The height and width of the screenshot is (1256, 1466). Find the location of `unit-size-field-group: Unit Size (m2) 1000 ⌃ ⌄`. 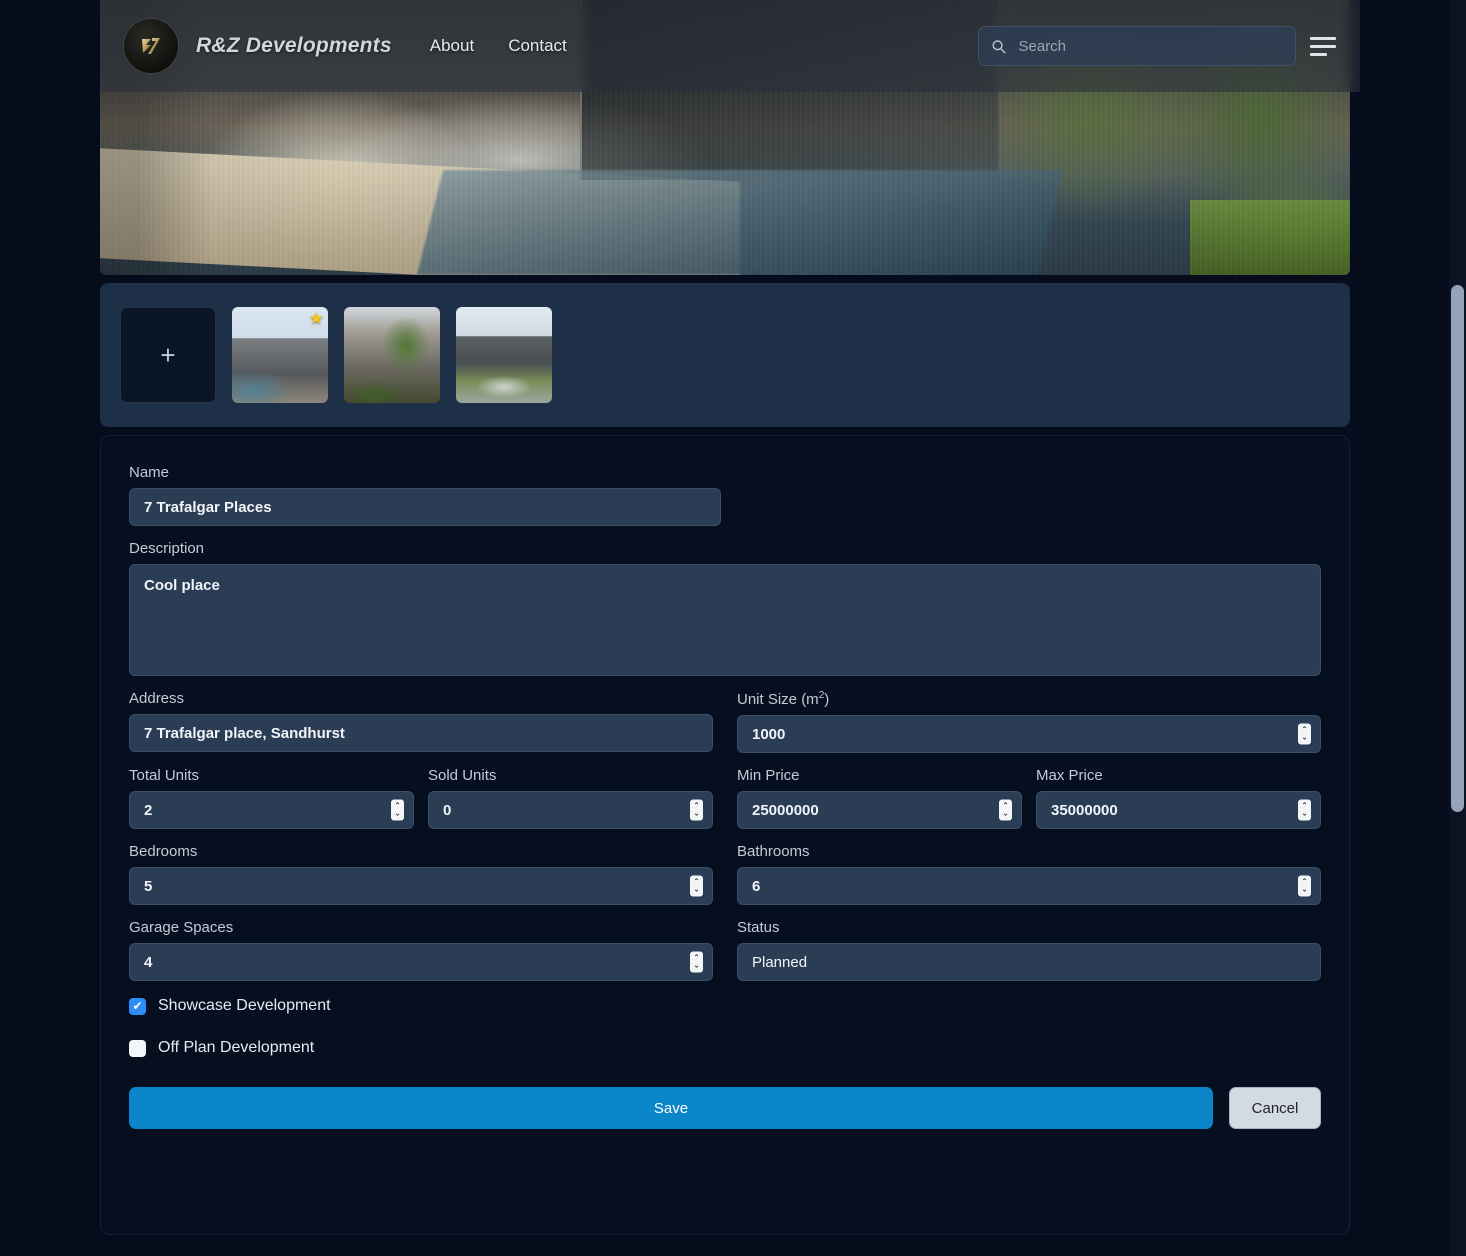

unit-size-field-group: Unit Size (m2) 1000 ⌃ ⌄ is located at coordinates (1029, 721).